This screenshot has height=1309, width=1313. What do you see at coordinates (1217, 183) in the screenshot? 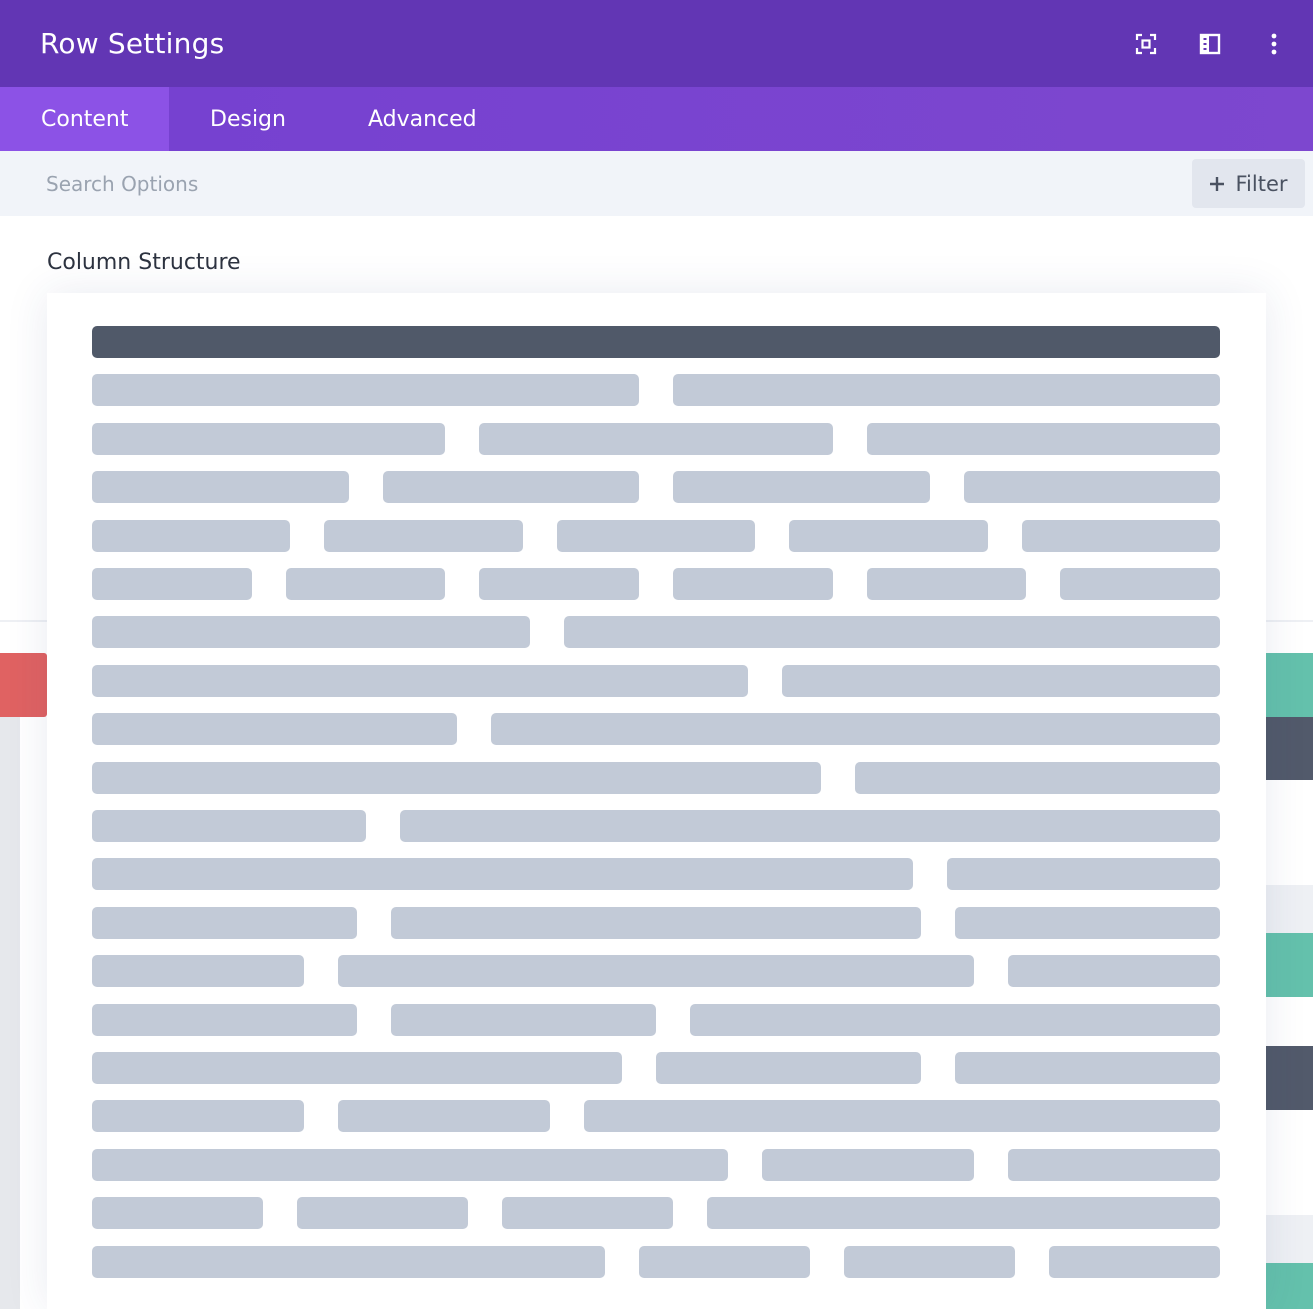
I see `plus-icon` at bounding box center [1217, 183].